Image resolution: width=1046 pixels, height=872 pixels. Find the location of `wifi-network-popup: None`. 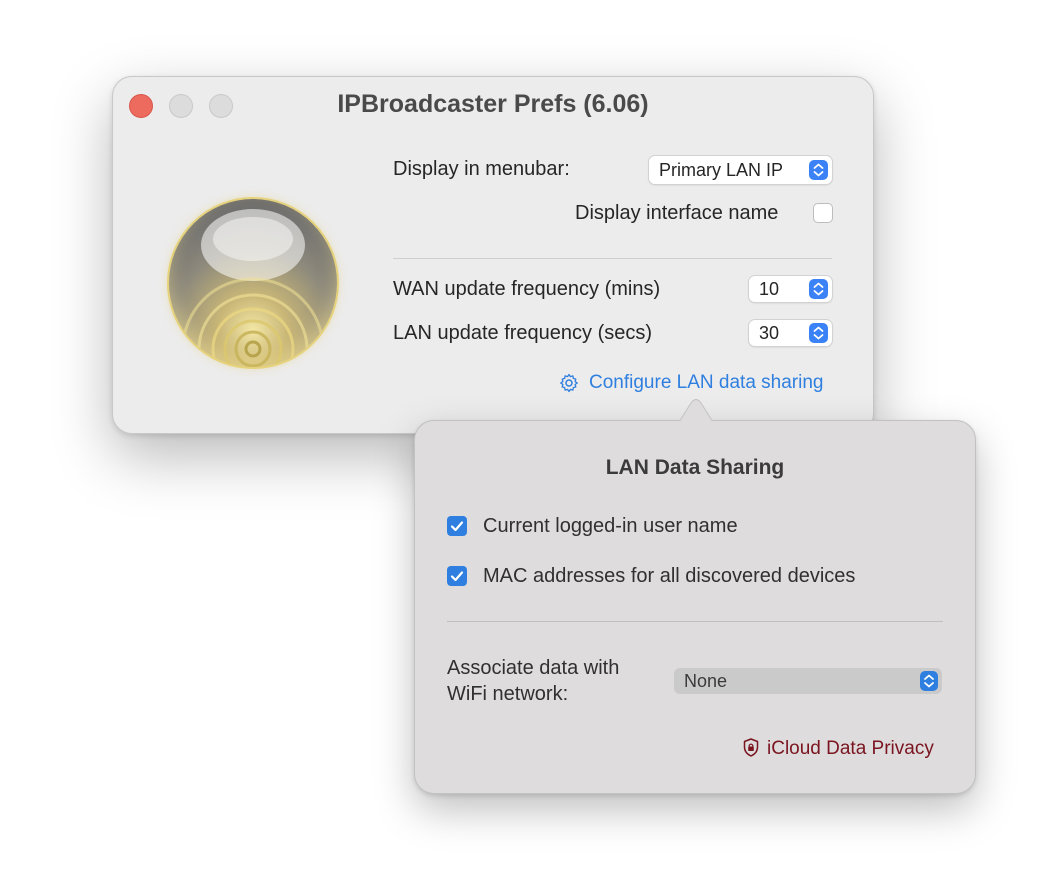

wifi-network-popup: None is located at coordinates (808, 681).